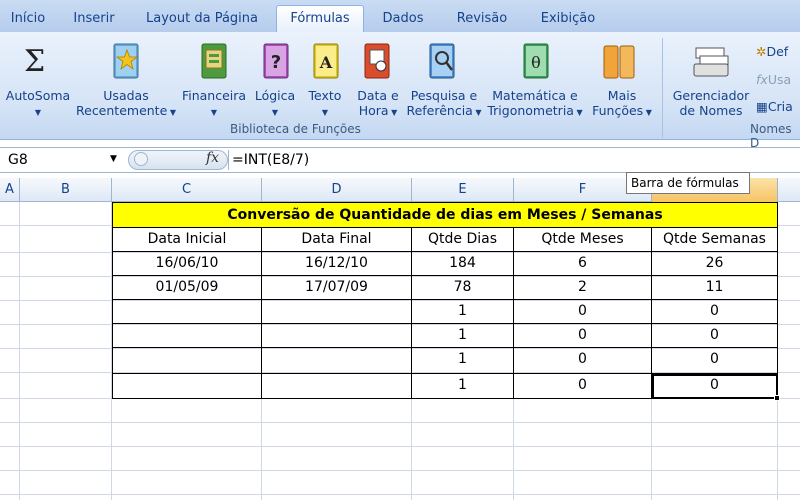  What do you see at coordinates (583, 264) in the screenshot?
I see `cell-months: 6` at bounding box center [583, 264].